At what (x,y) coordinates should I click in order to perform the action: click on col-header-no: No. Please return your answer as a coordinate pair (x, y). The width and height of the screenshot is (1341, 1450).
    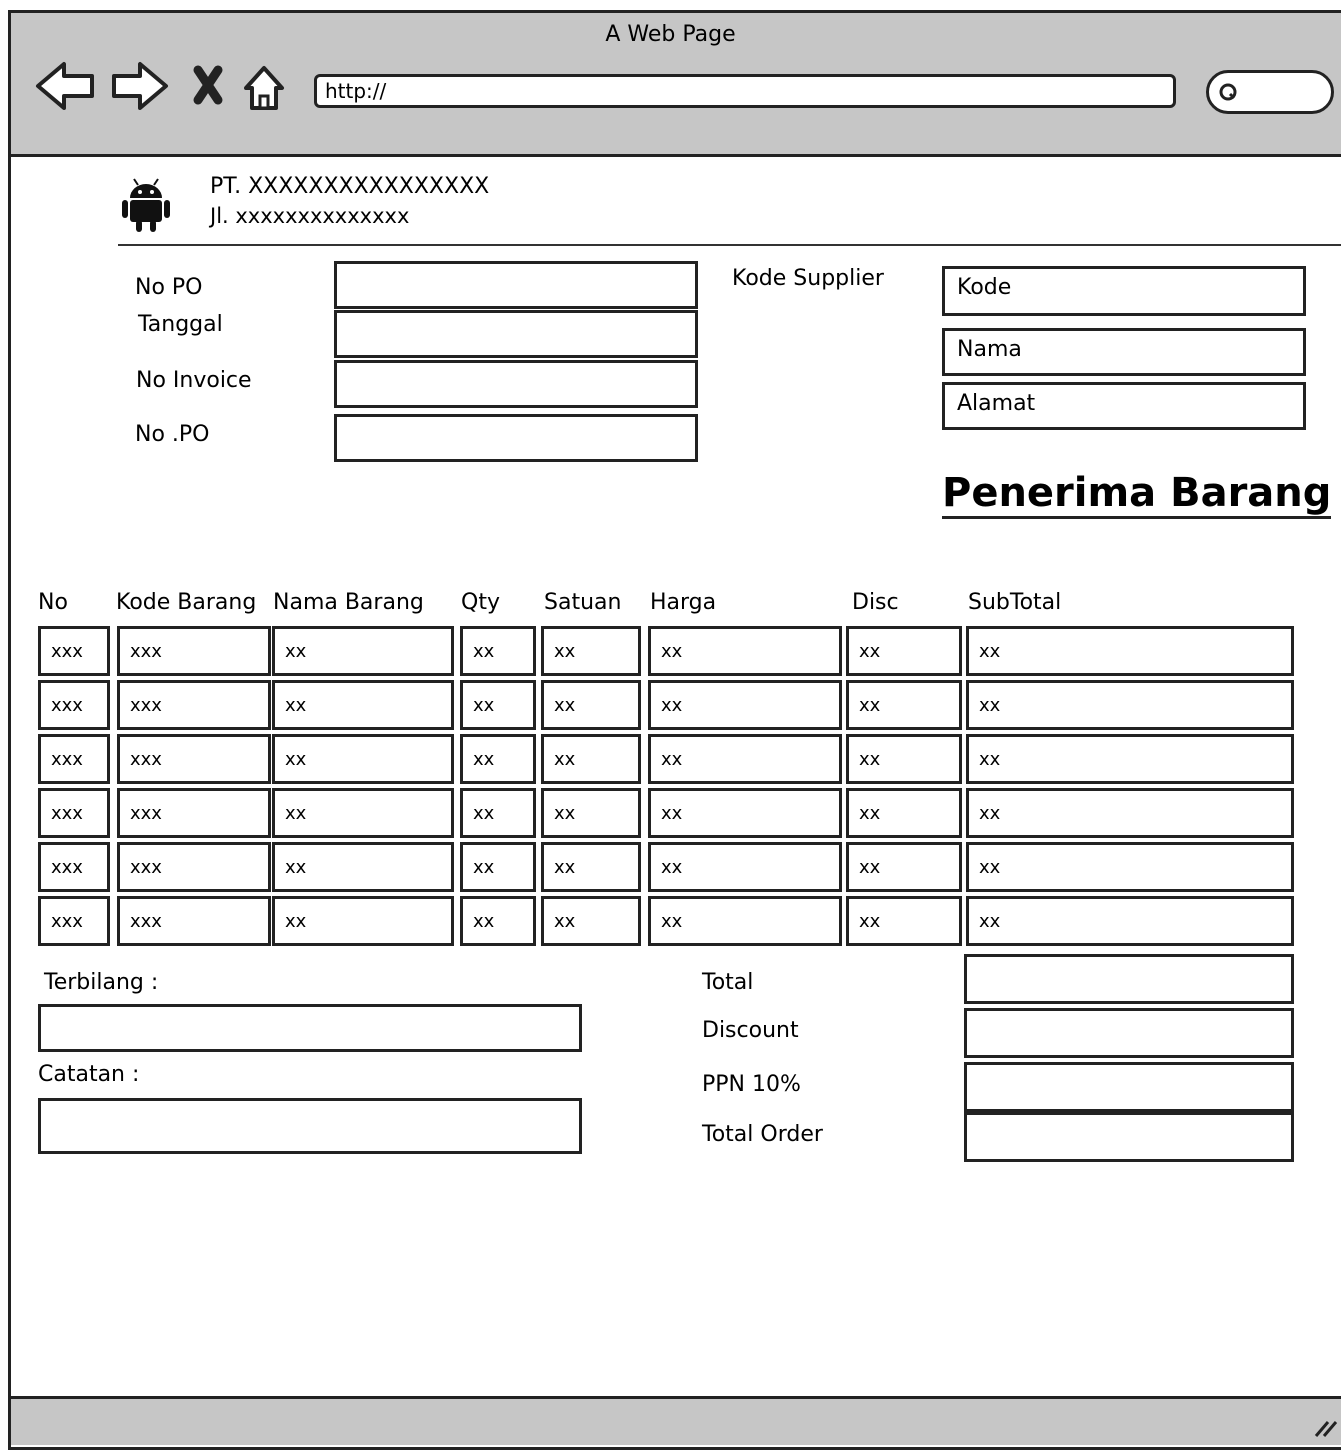
    Looking at the image, I should click on (53, 602).